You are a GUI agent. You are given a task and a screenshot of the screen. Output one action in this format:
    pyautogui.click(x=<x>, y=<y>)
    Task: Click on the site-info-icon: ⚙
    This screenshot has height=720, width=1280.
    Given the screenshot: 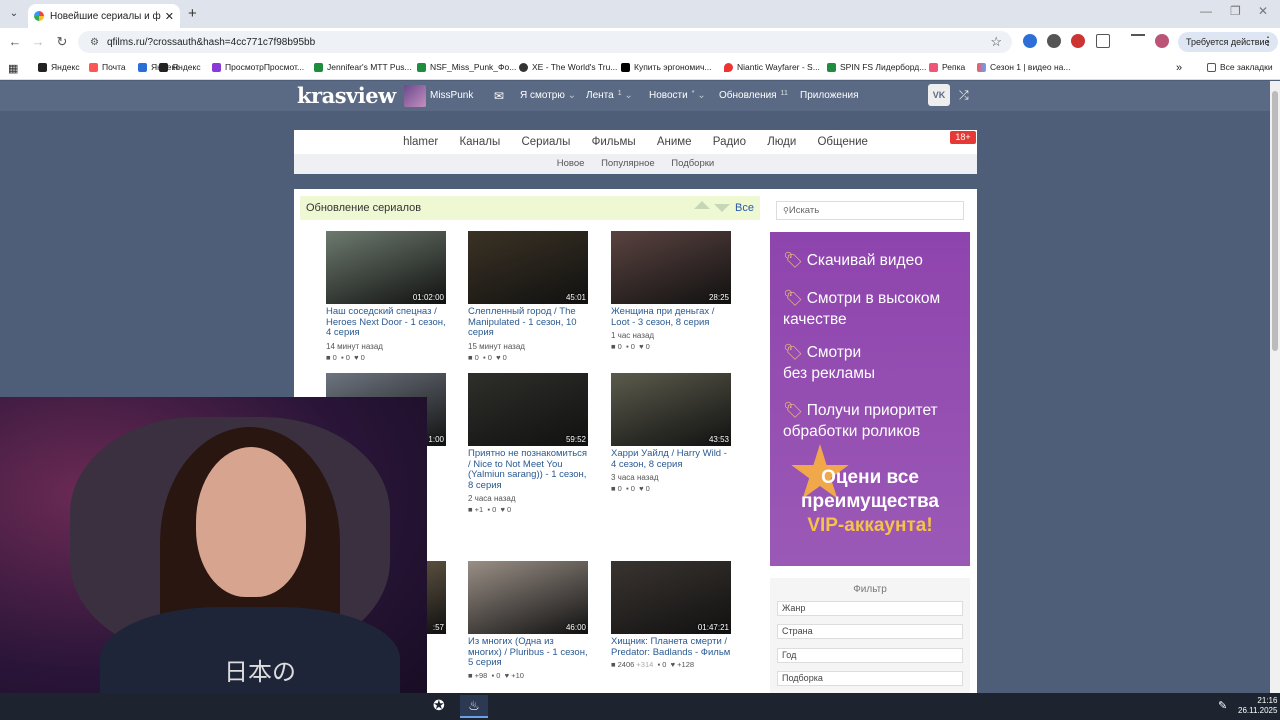 What is the action you would take?
    pyautogui.click(x=94, y=42)
    